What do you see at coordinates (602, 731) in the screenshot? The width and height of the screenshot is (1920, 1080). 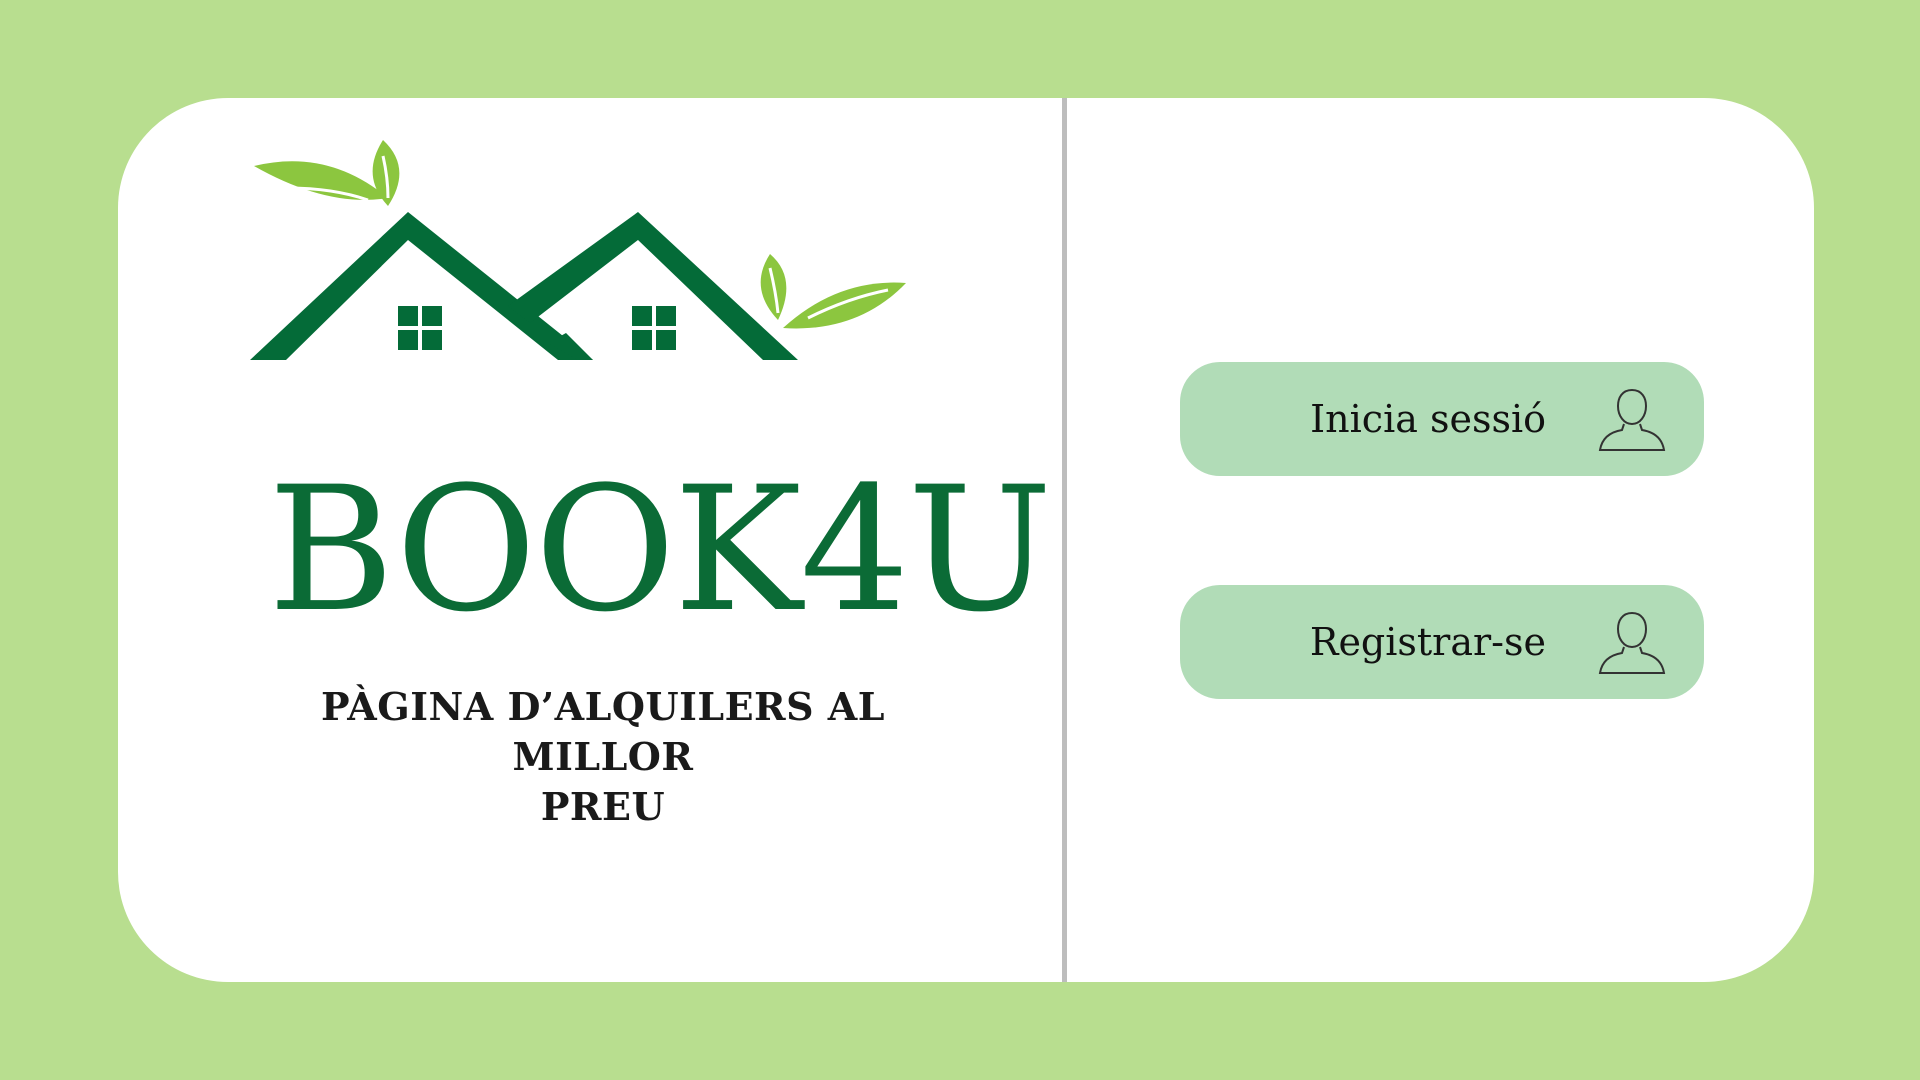 I see `tagline-line-1: PÀGINA D’ALQUILERS AL MILLOR` at bounding box center [602, 731].